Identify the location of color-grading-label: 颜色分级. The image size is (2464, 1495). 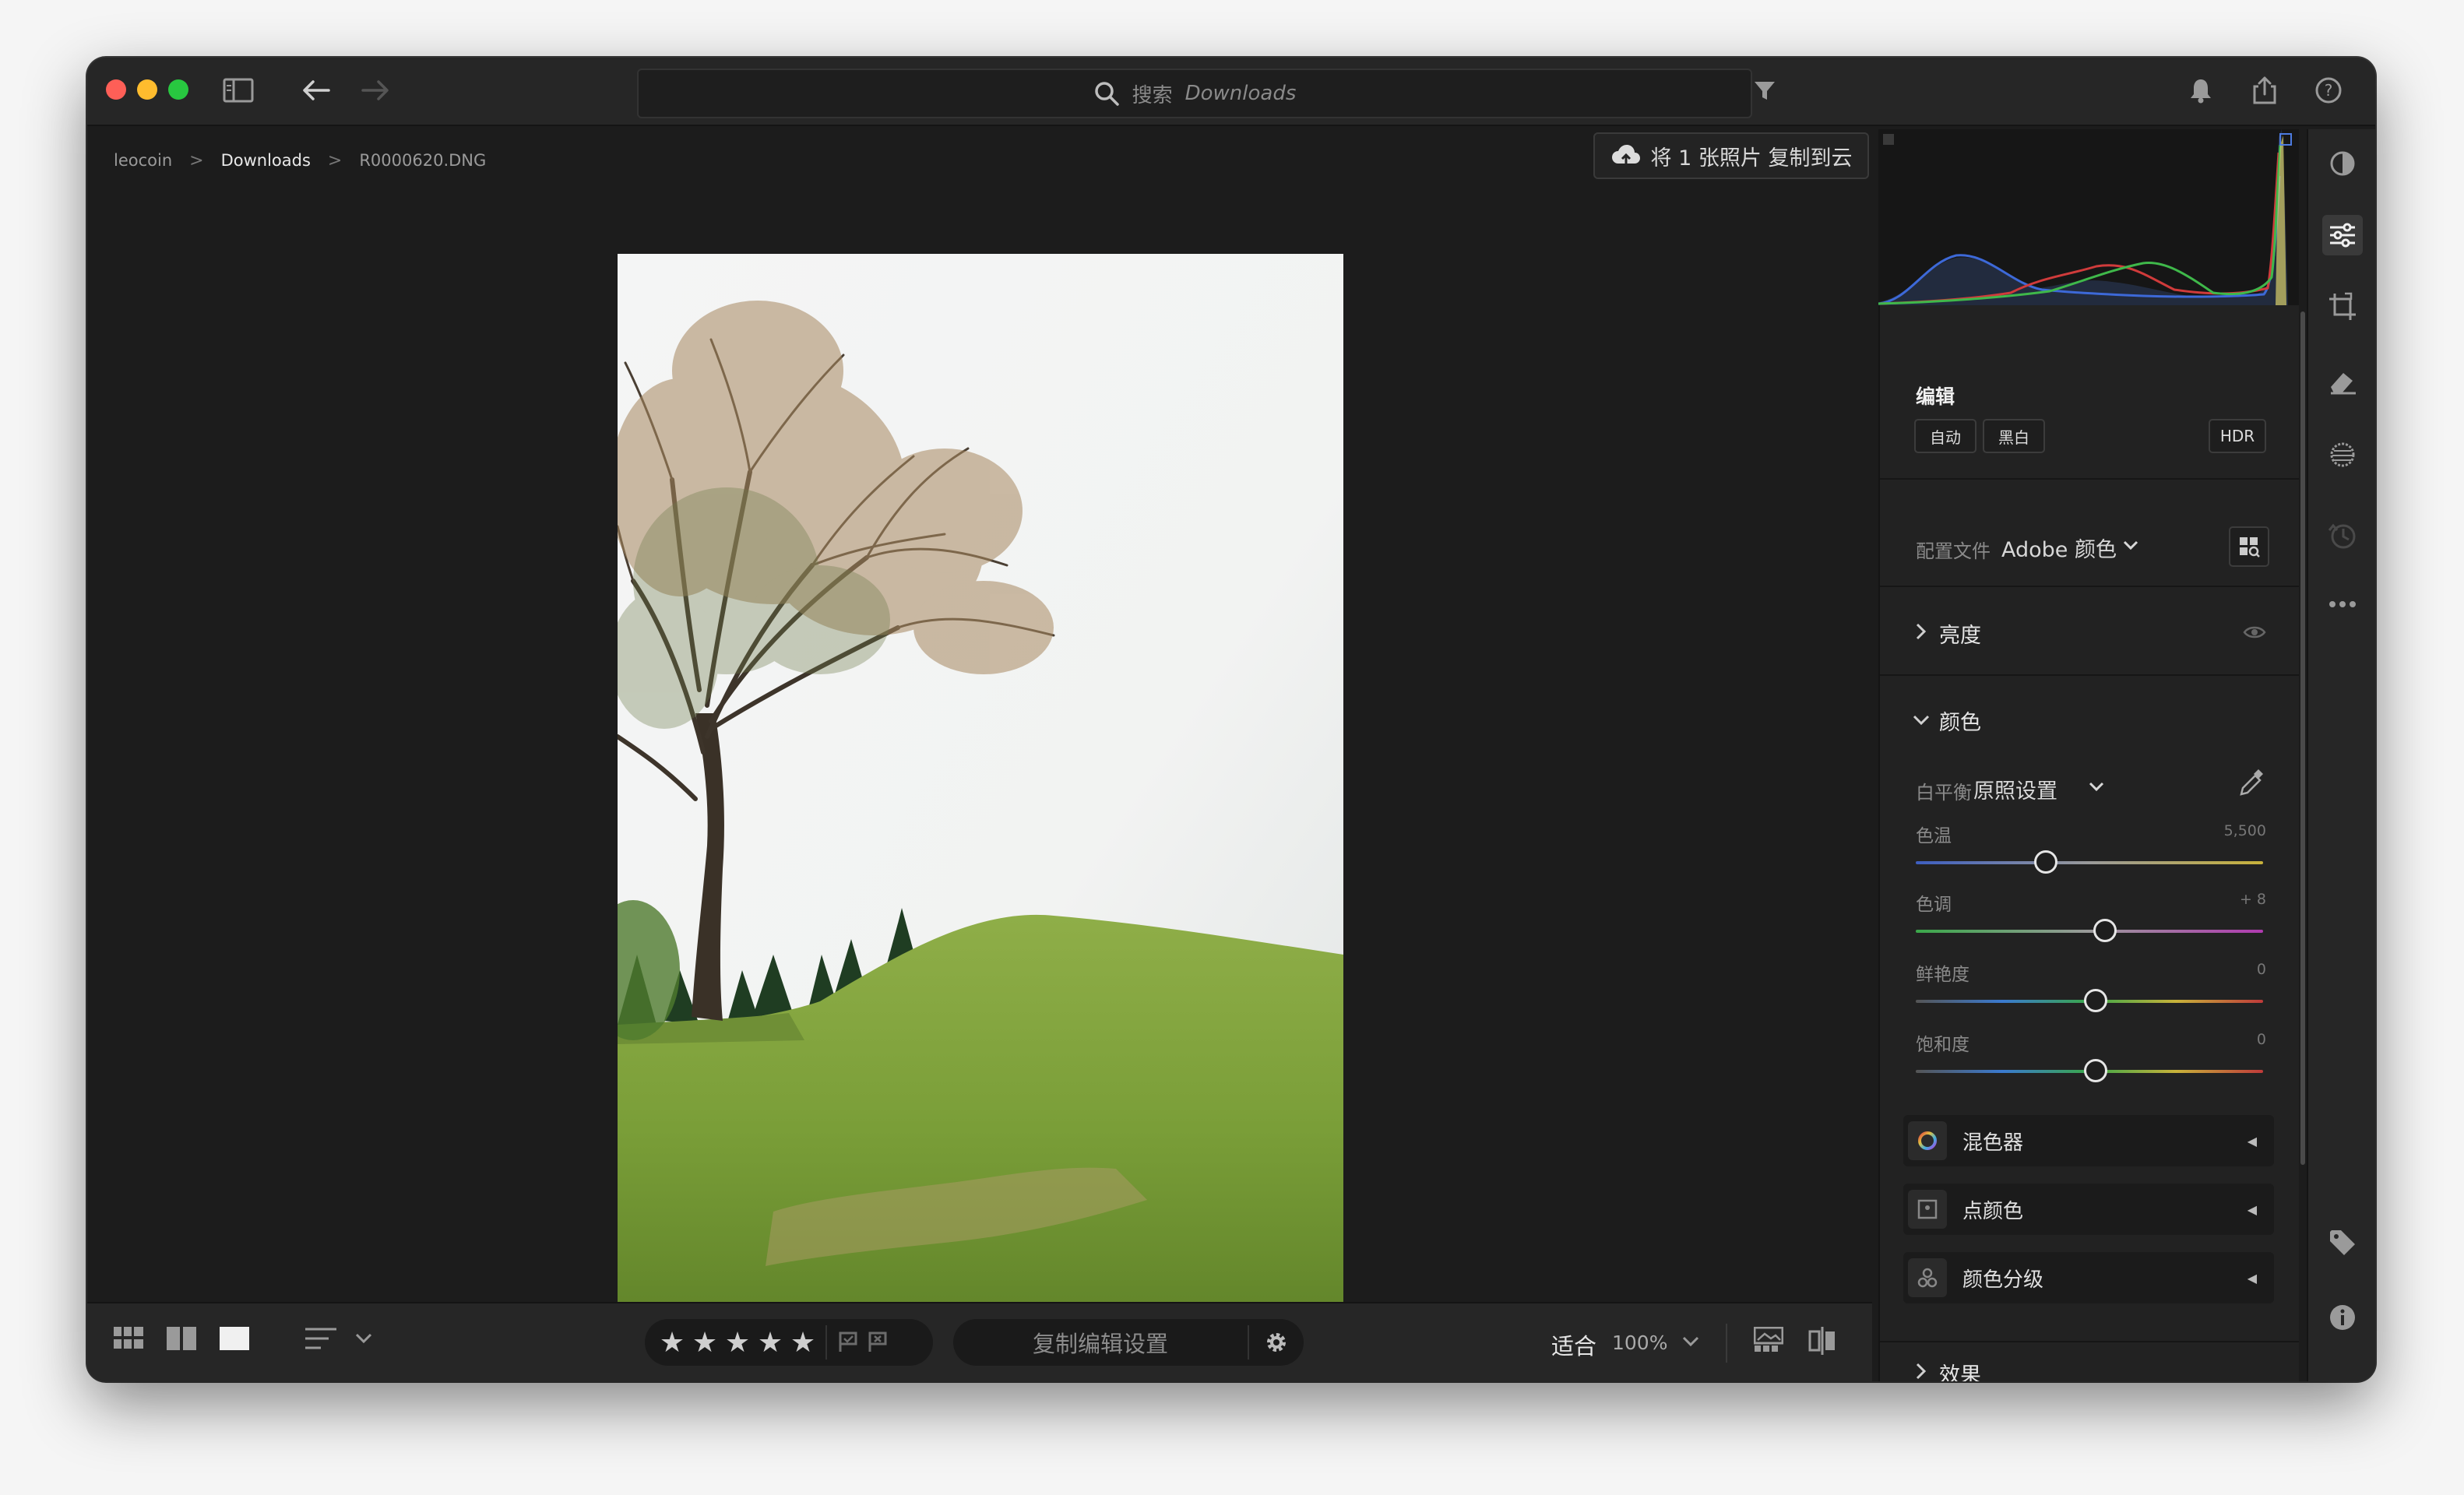
(2003, 1280).